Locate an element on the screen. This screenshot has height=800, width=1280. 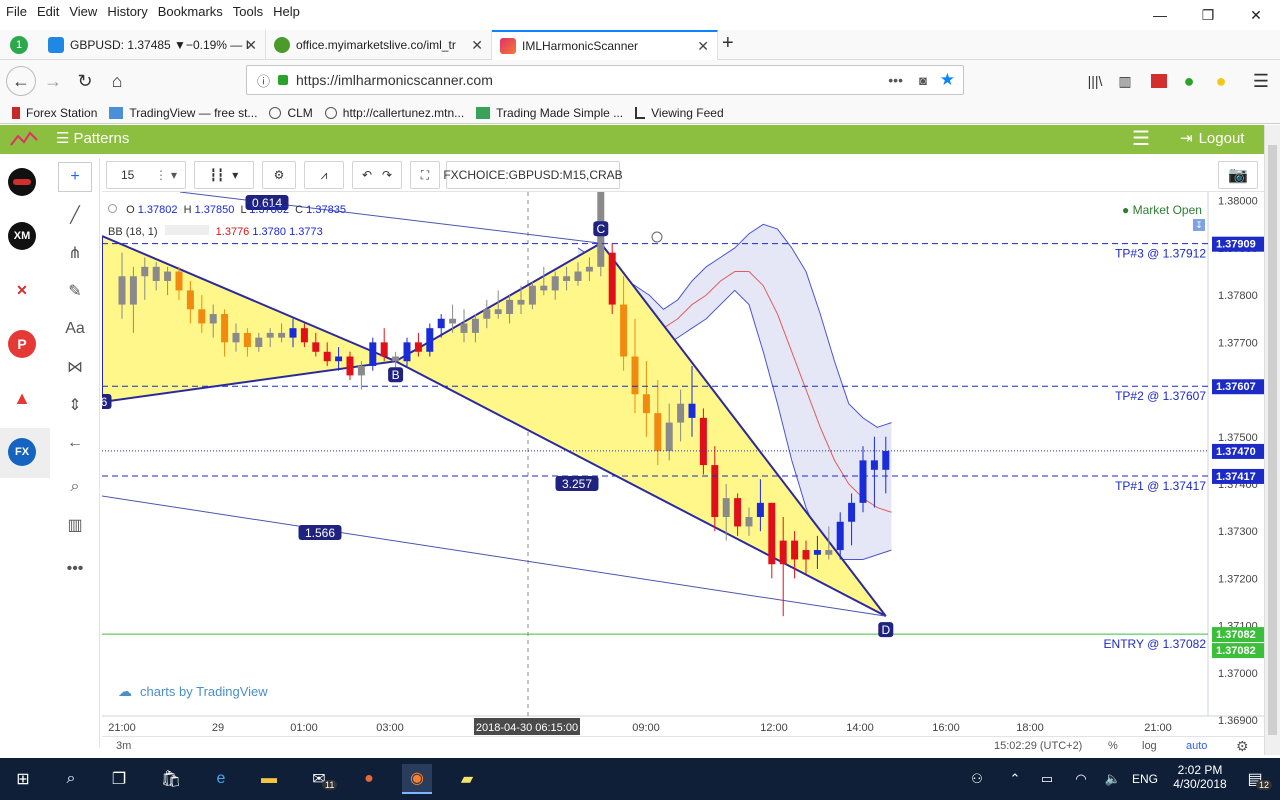
task-view-icon: ❐ is located at coordinates (119, 779).